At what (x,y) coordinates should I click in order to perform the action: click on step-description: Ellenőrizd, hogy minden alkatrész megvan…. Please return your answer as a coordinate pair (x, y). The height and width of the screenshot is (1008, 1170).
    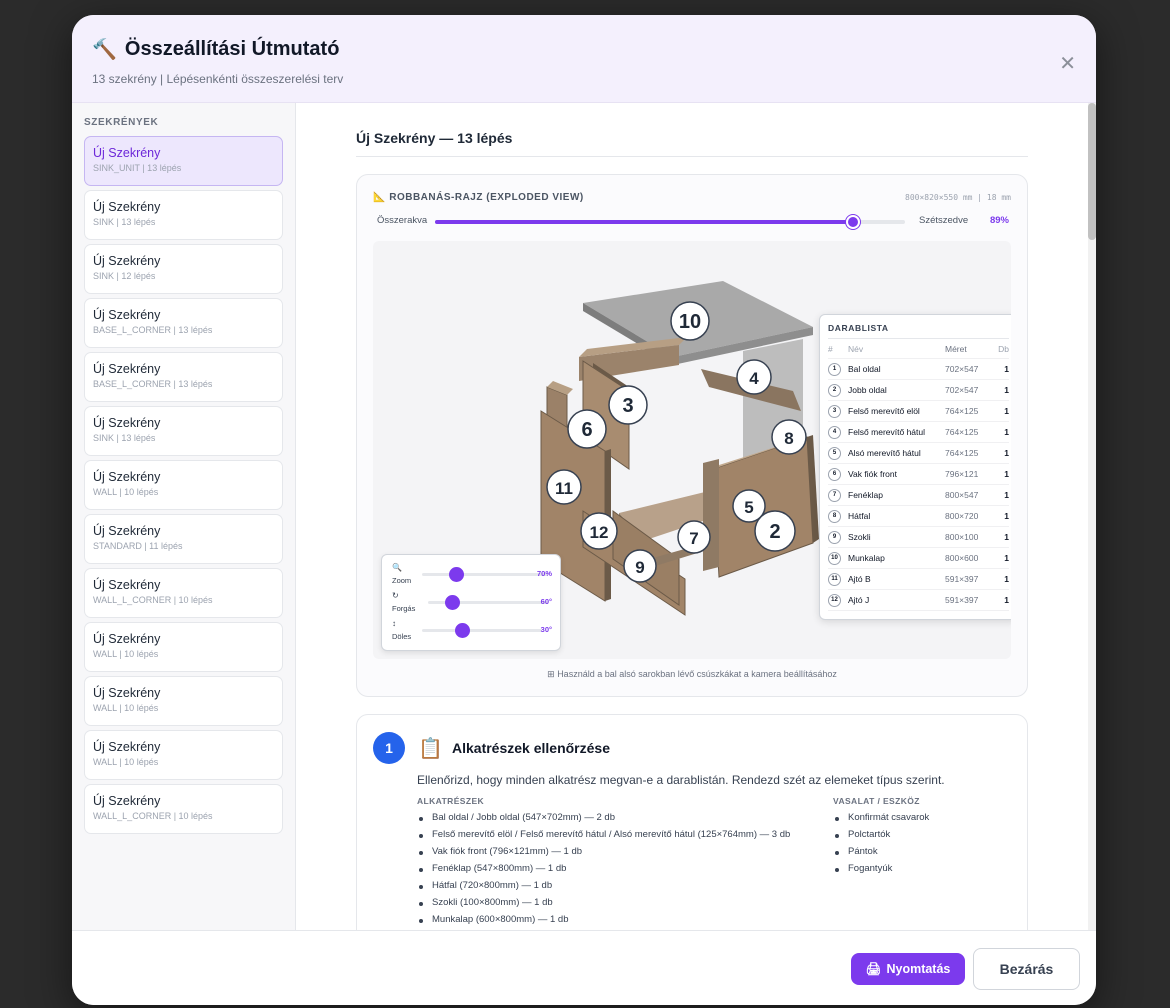
    Looking at the image, I should click on (681, 780).